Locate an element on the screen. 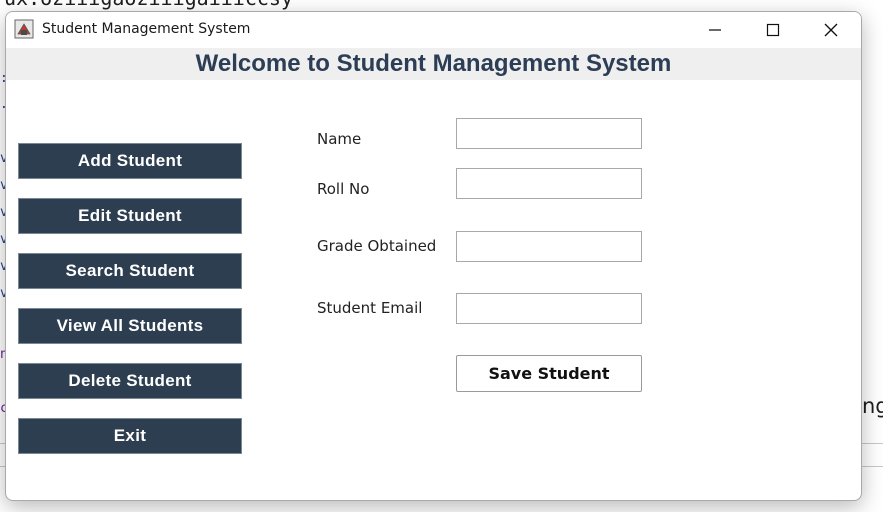 This screenshot has width=883, height=512. name-field is located at coordinates (549, 133).